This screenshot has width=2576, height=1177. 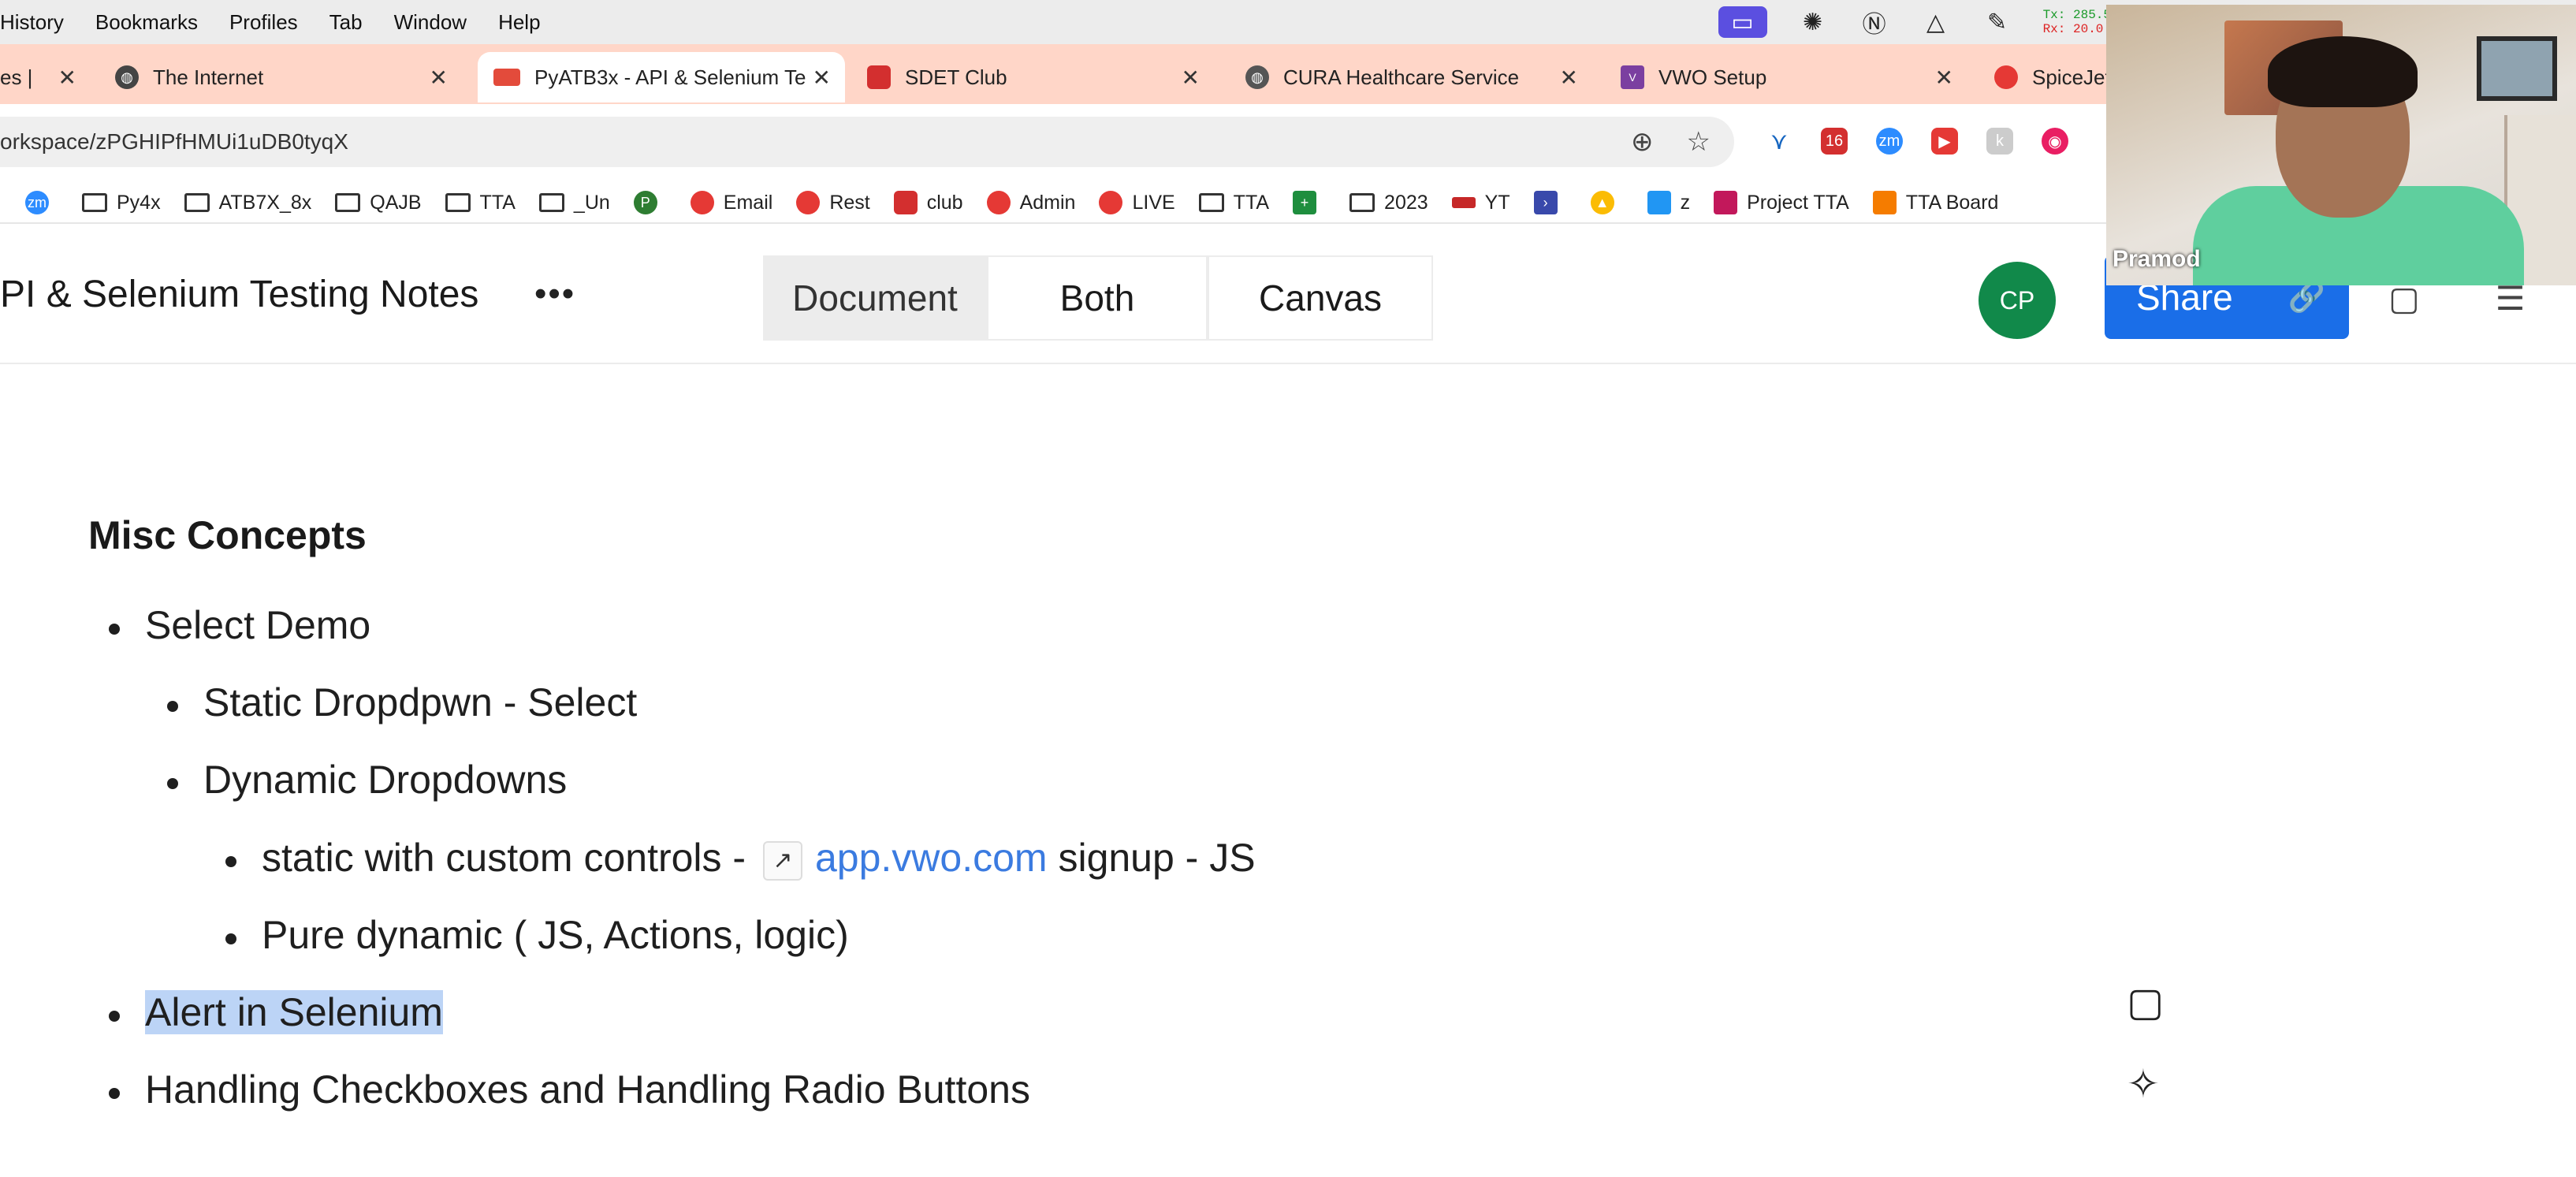 What do you see at coordinates (1712, 77) in the screenshot?
I see `tab-label: VWO Setup` at bounding box center [1712, 77].